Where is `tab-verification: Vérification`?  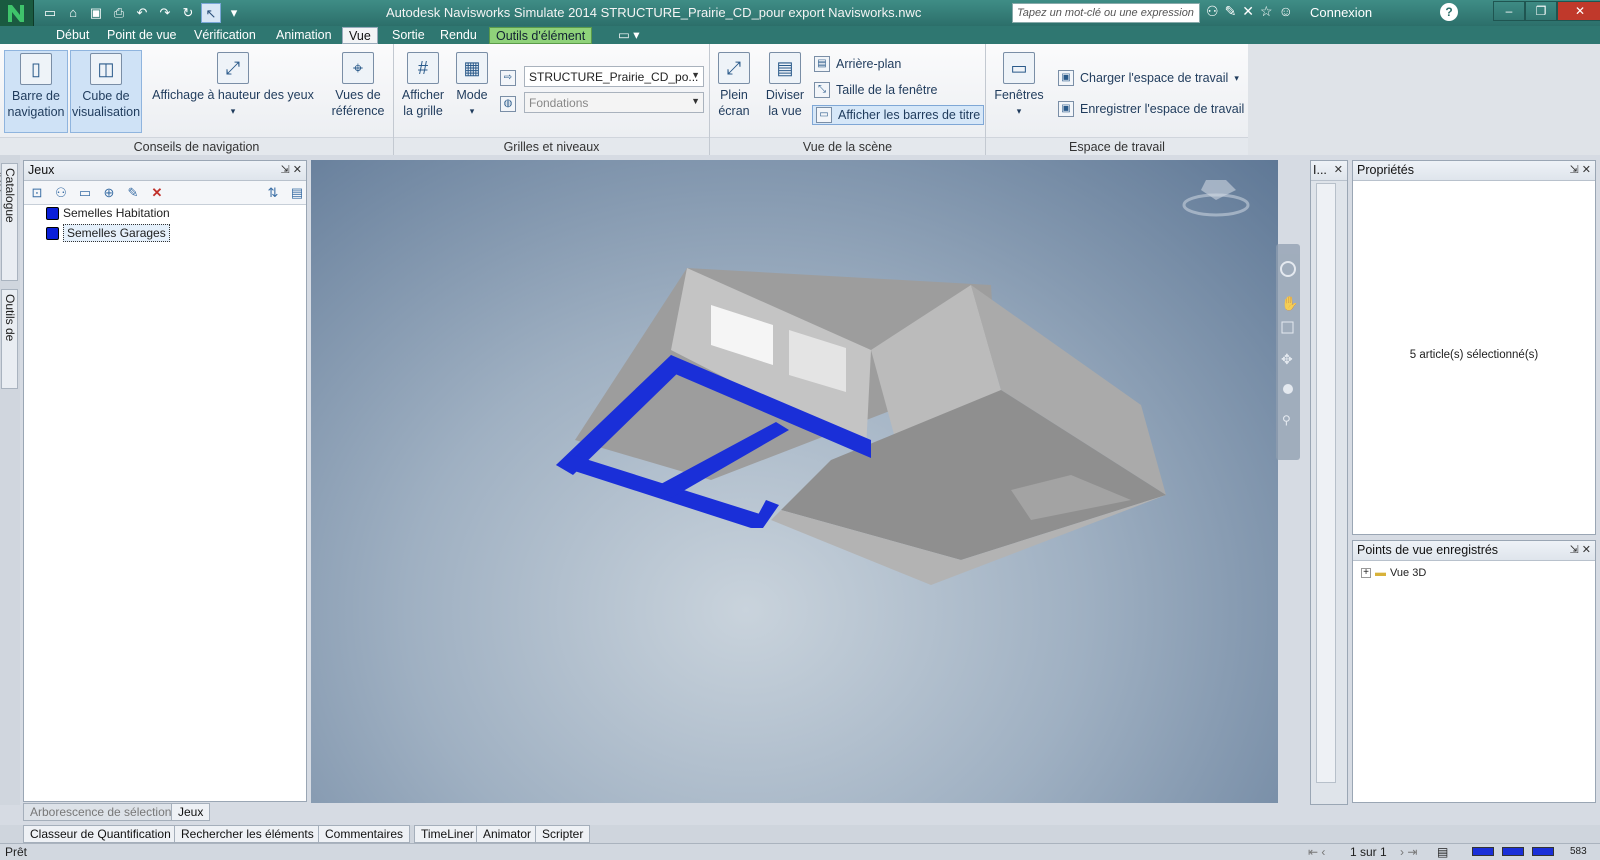
tab-verification: Vérification is located at coordinates (225, 35).